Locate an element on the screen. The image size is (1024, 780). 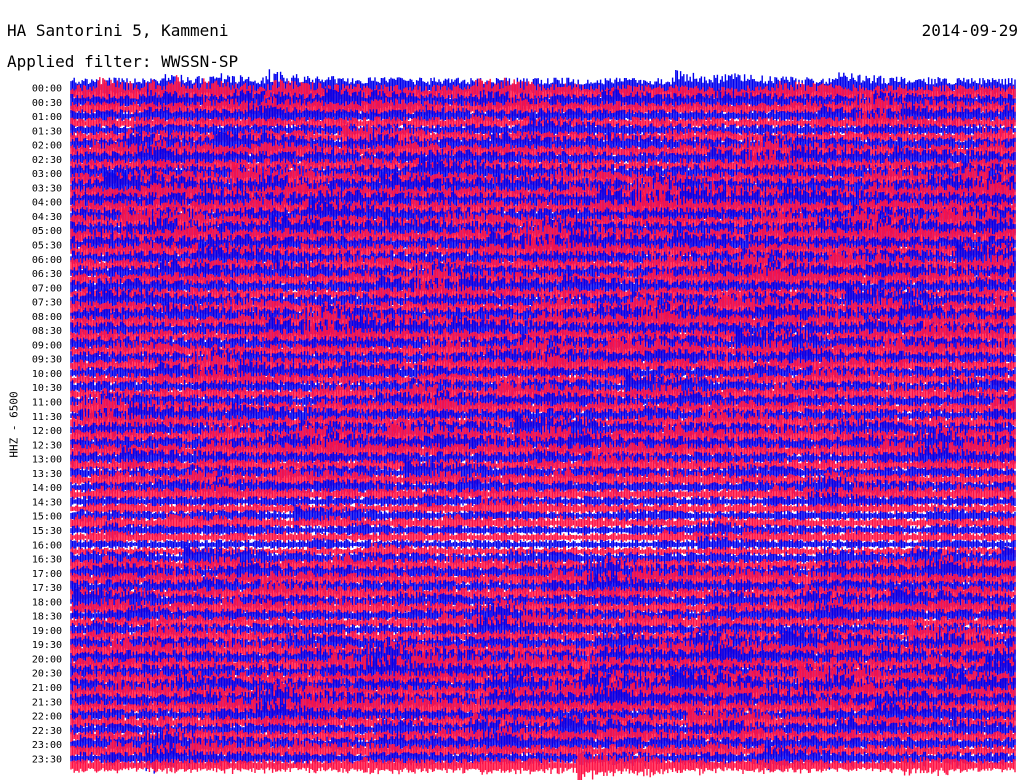
row-time-label: 17:00 is located at coordinates (47, 574).